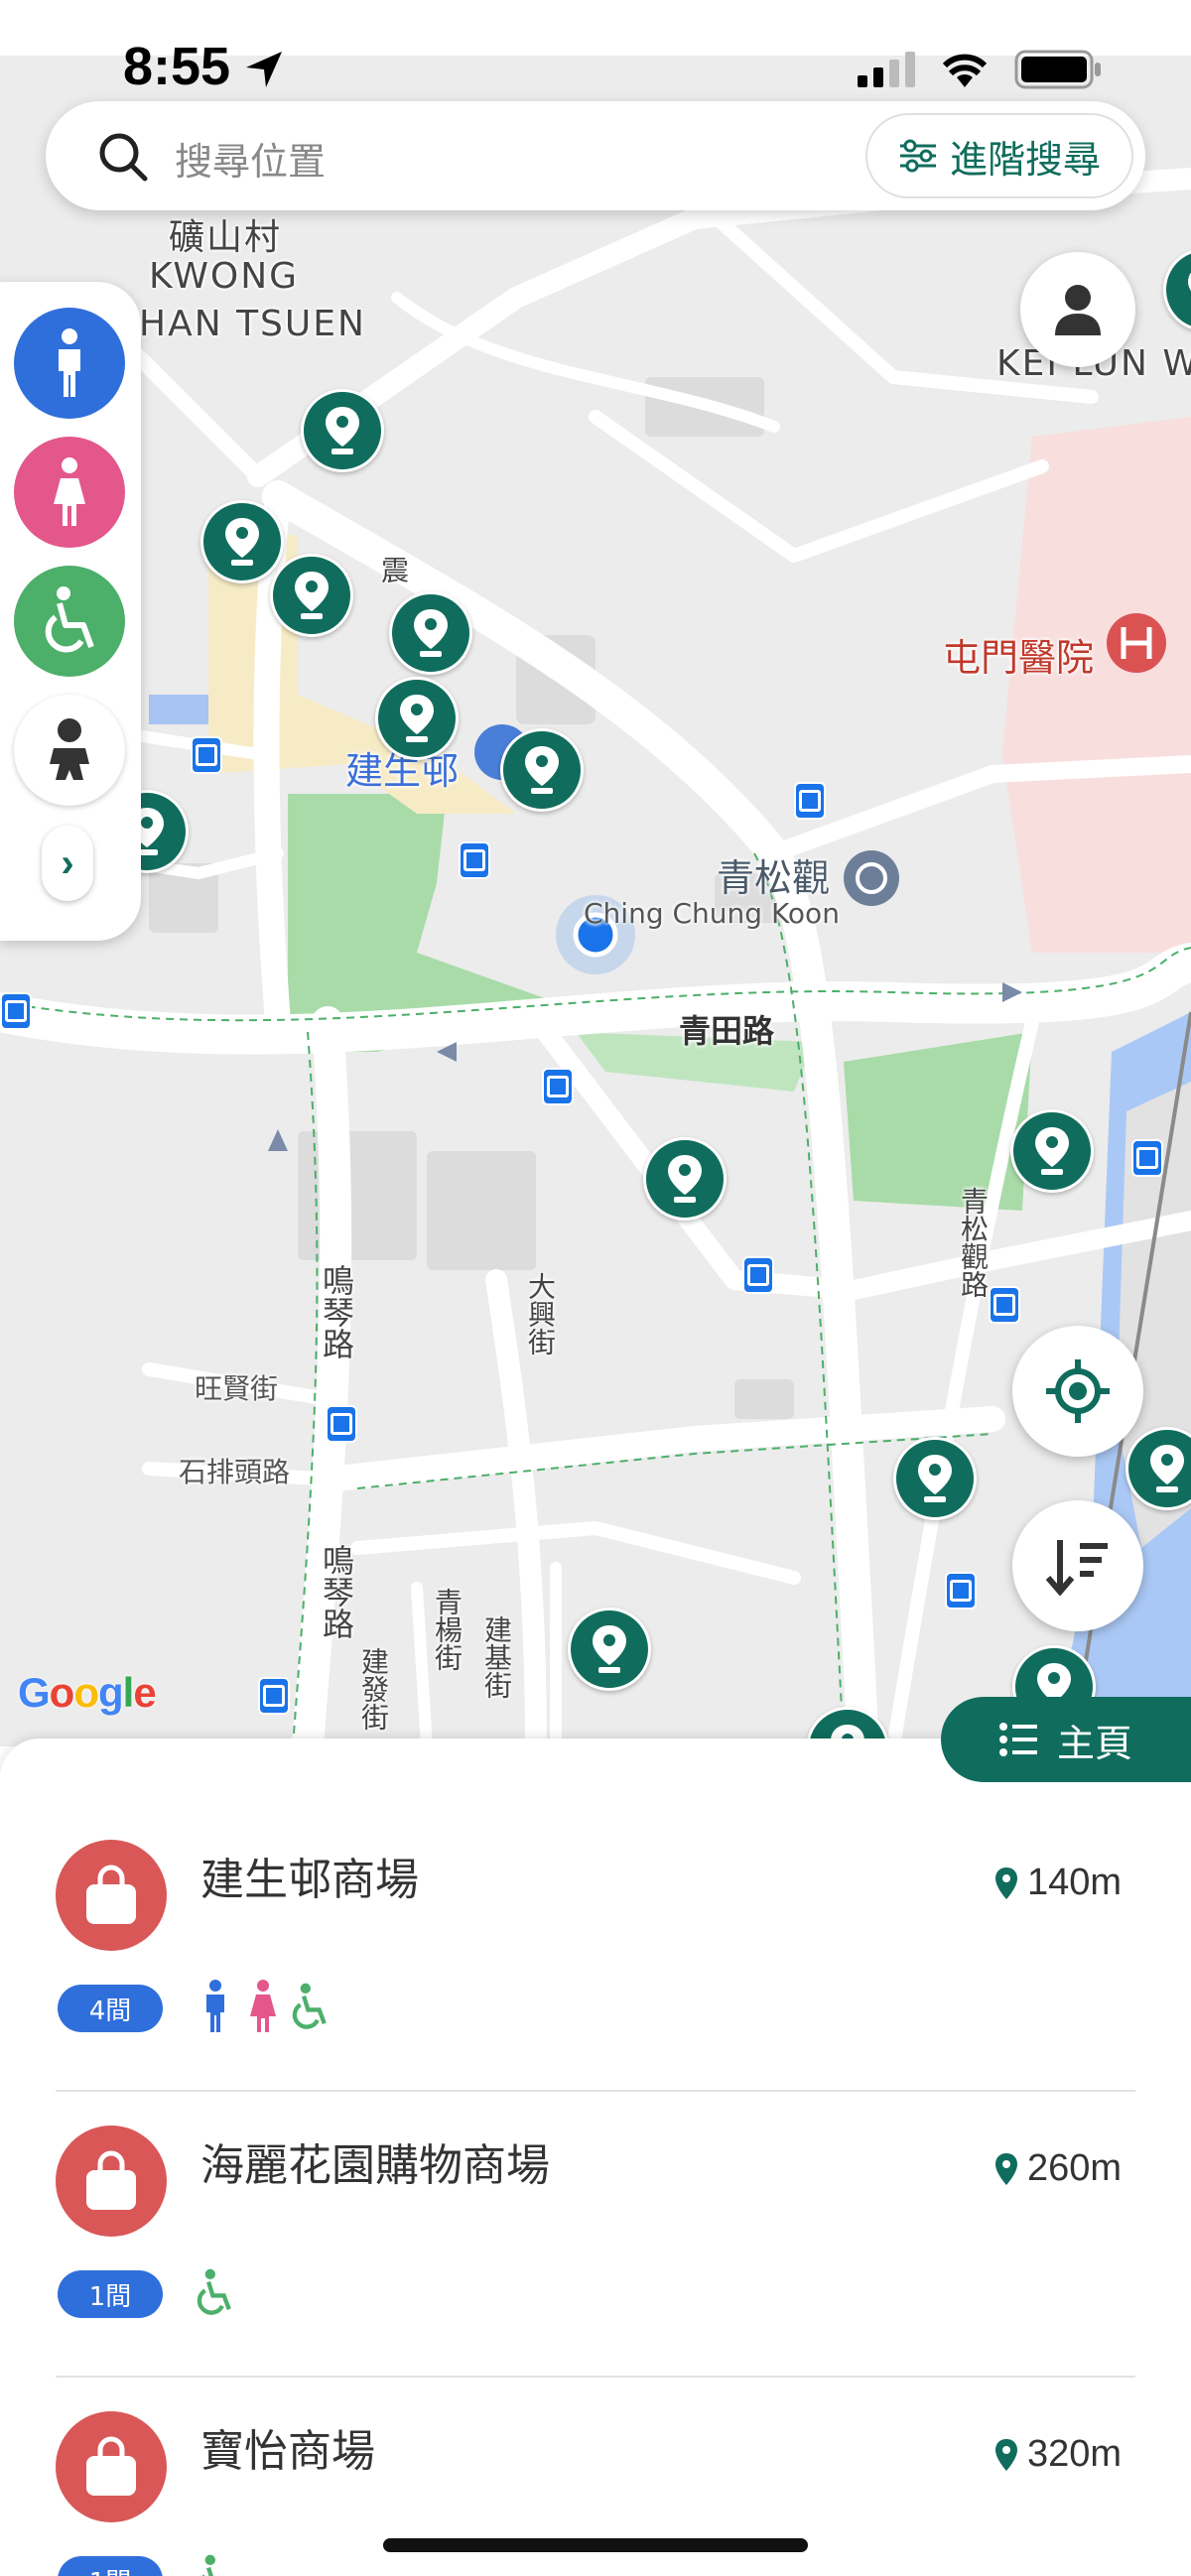  What do you see at coordinates (595, 156) in the screenshot?
I see `search-bar: 搜尋位置 進階搜尋` at bounding box center [595, 156].